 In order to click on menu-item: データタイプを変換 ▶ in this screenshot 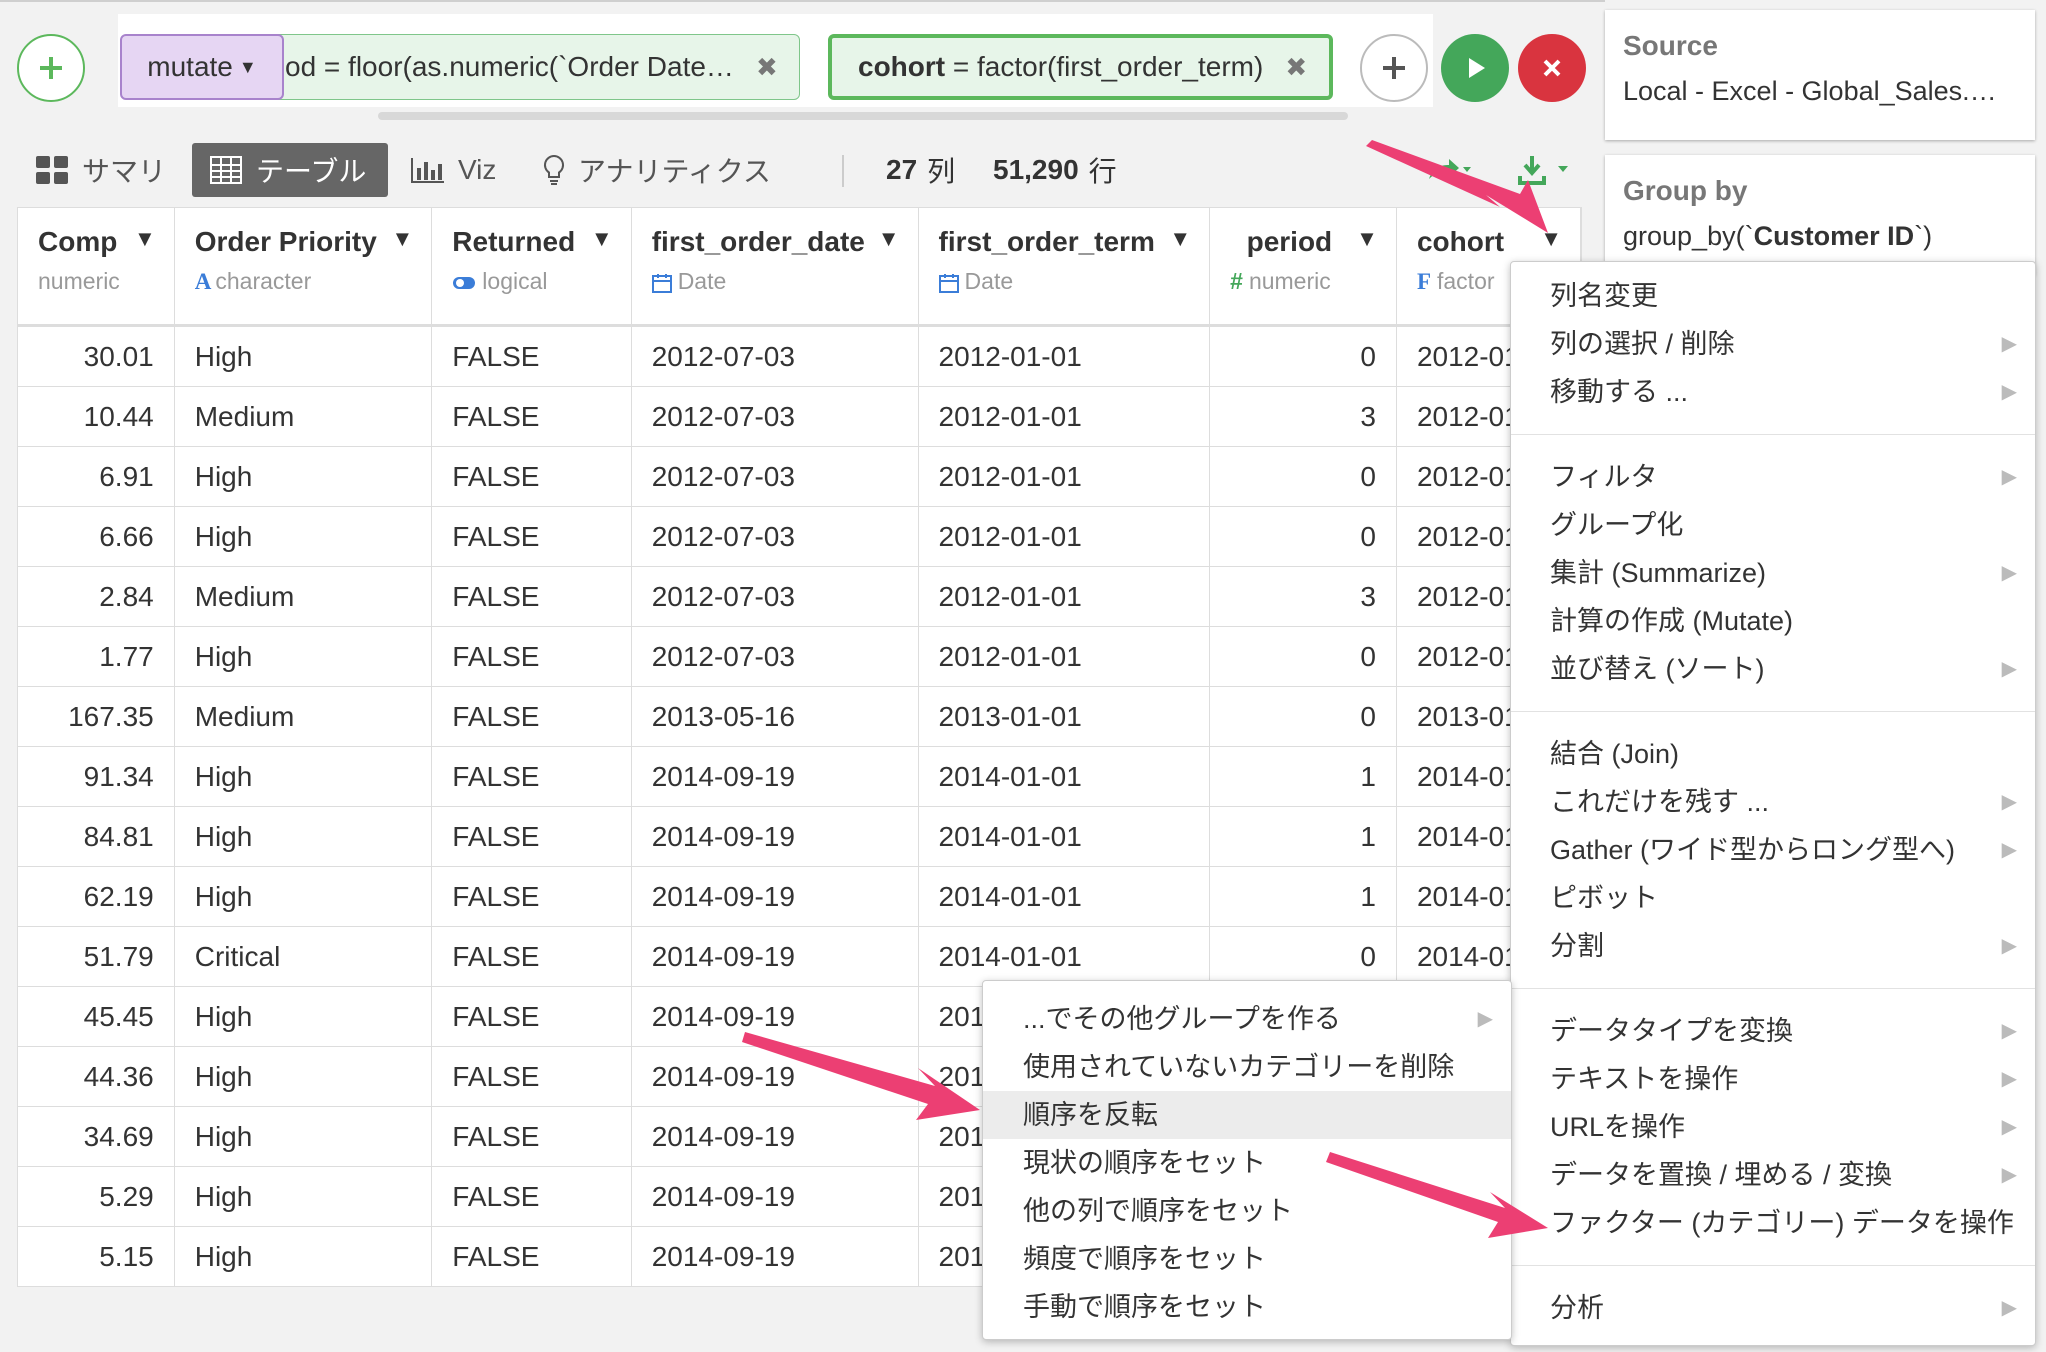, I will do `click(1773, 1031)`.